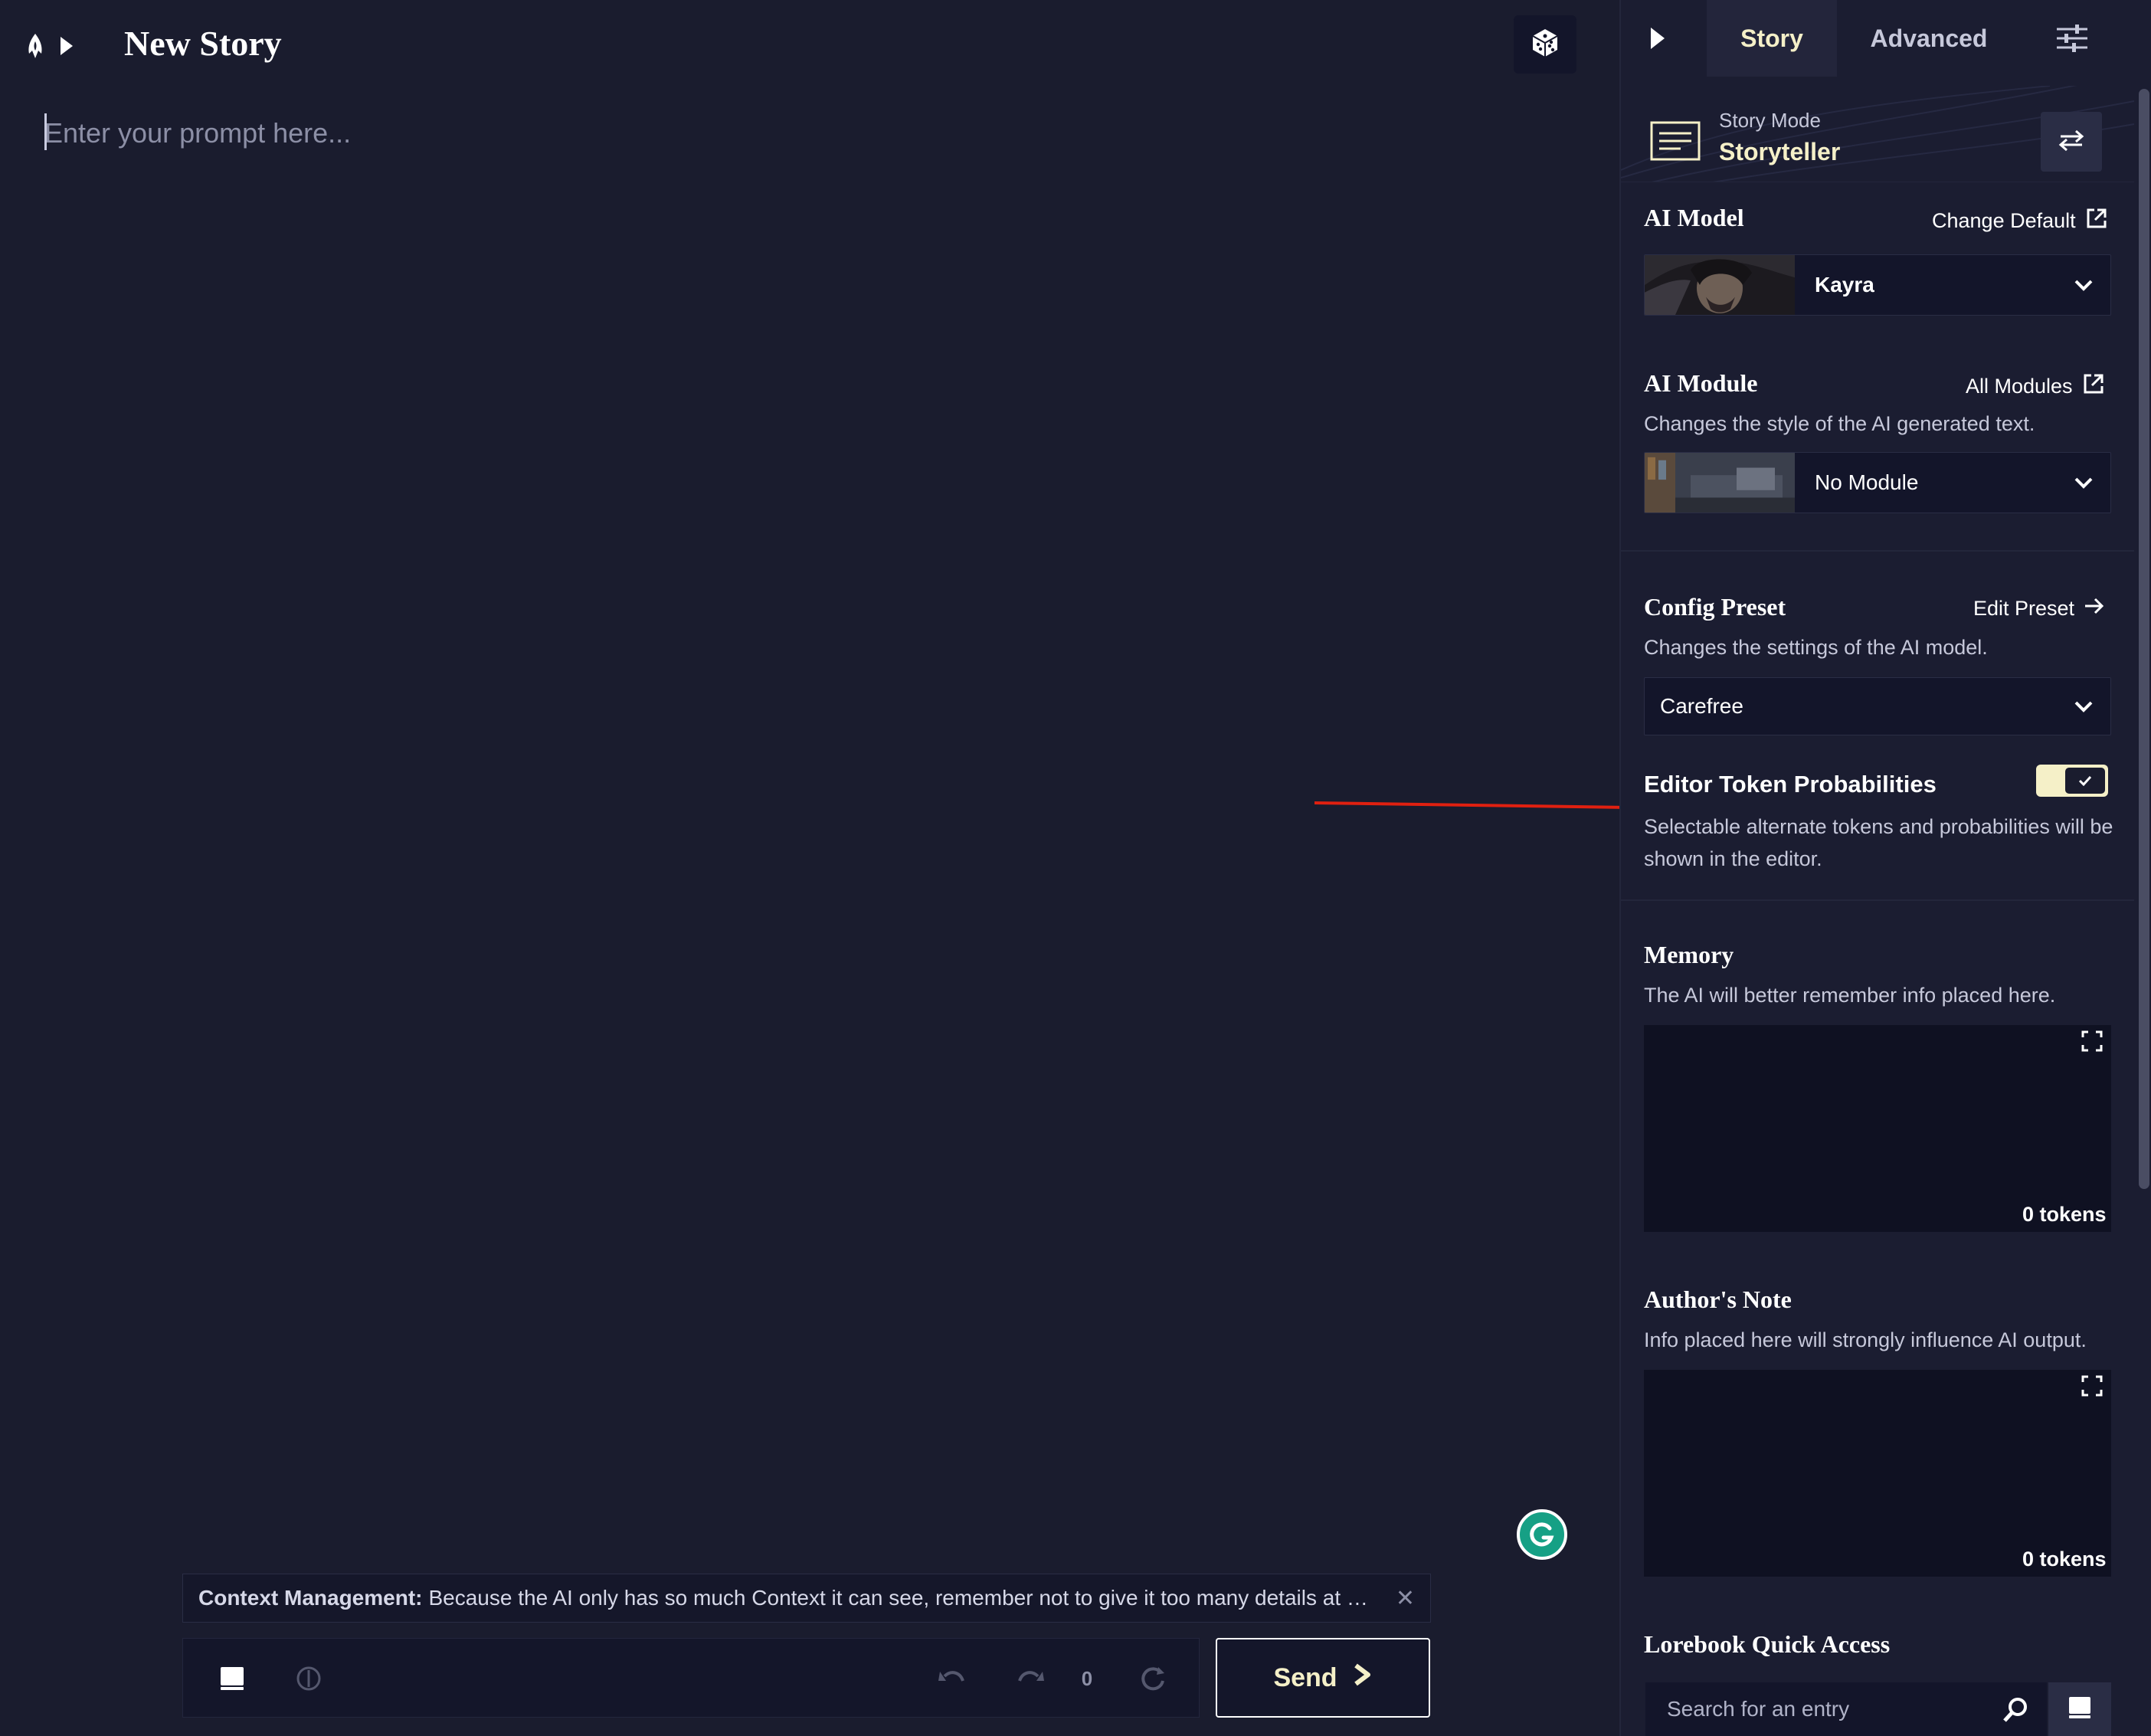 Image resolution: width=2151 pixels, height=1736 pixels. I want to click on config-preset-description: Changes the settings of the AI model., so click(1816, 647).